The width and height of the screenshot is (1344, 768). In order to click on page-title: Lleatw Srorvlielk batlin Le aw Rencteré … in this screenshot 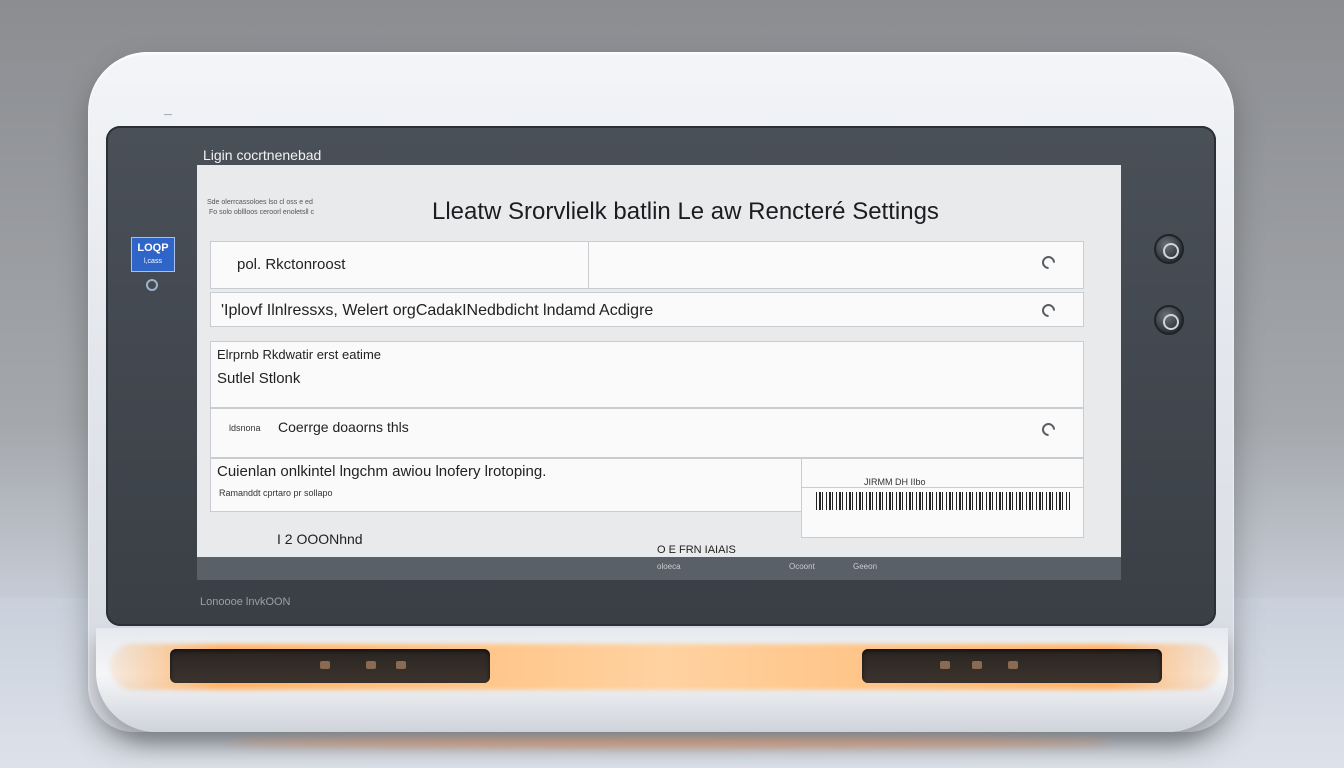, I will do `click(685, 211)`.